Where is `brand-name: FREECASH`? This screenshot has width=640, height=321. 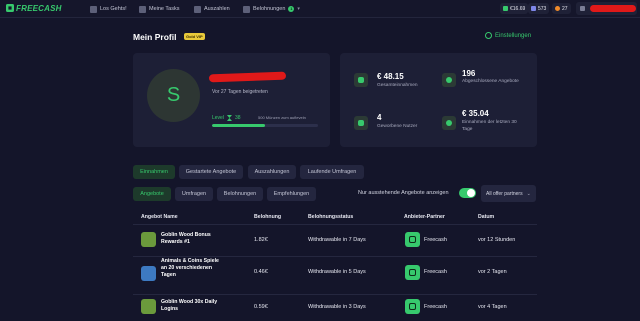
brand-name: FREECASH is located at coordinates (39, 8).